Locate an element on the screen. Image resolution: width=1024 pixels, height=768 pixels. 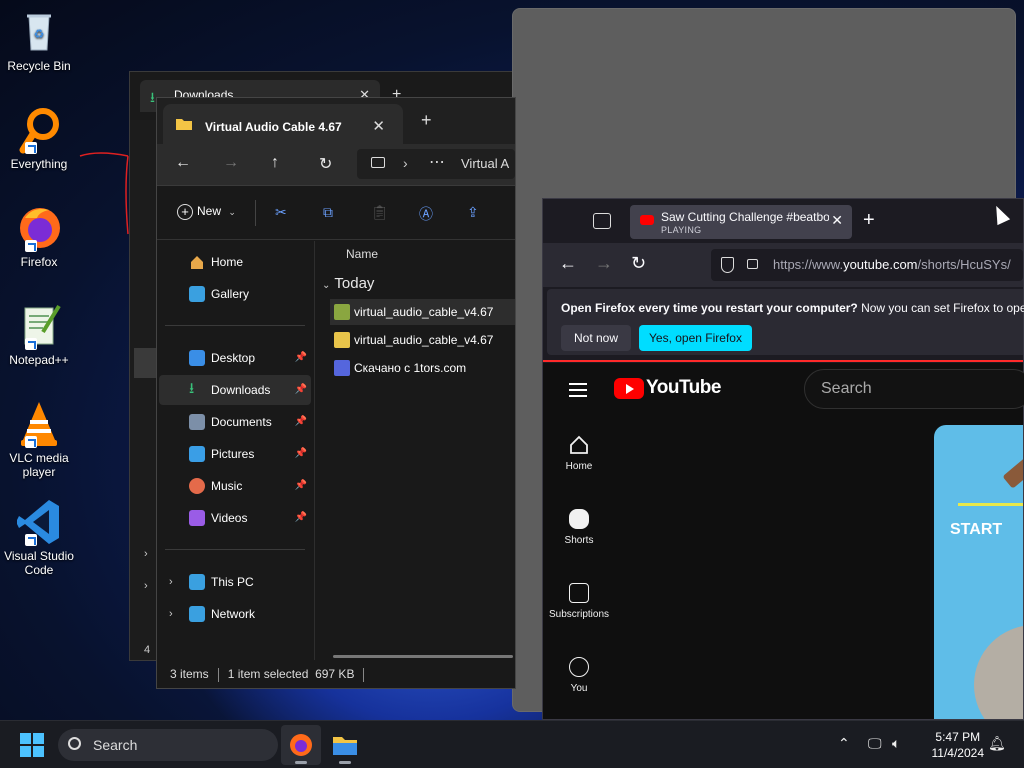
cut-icon: ✂ is located at coordinates (281, 212).